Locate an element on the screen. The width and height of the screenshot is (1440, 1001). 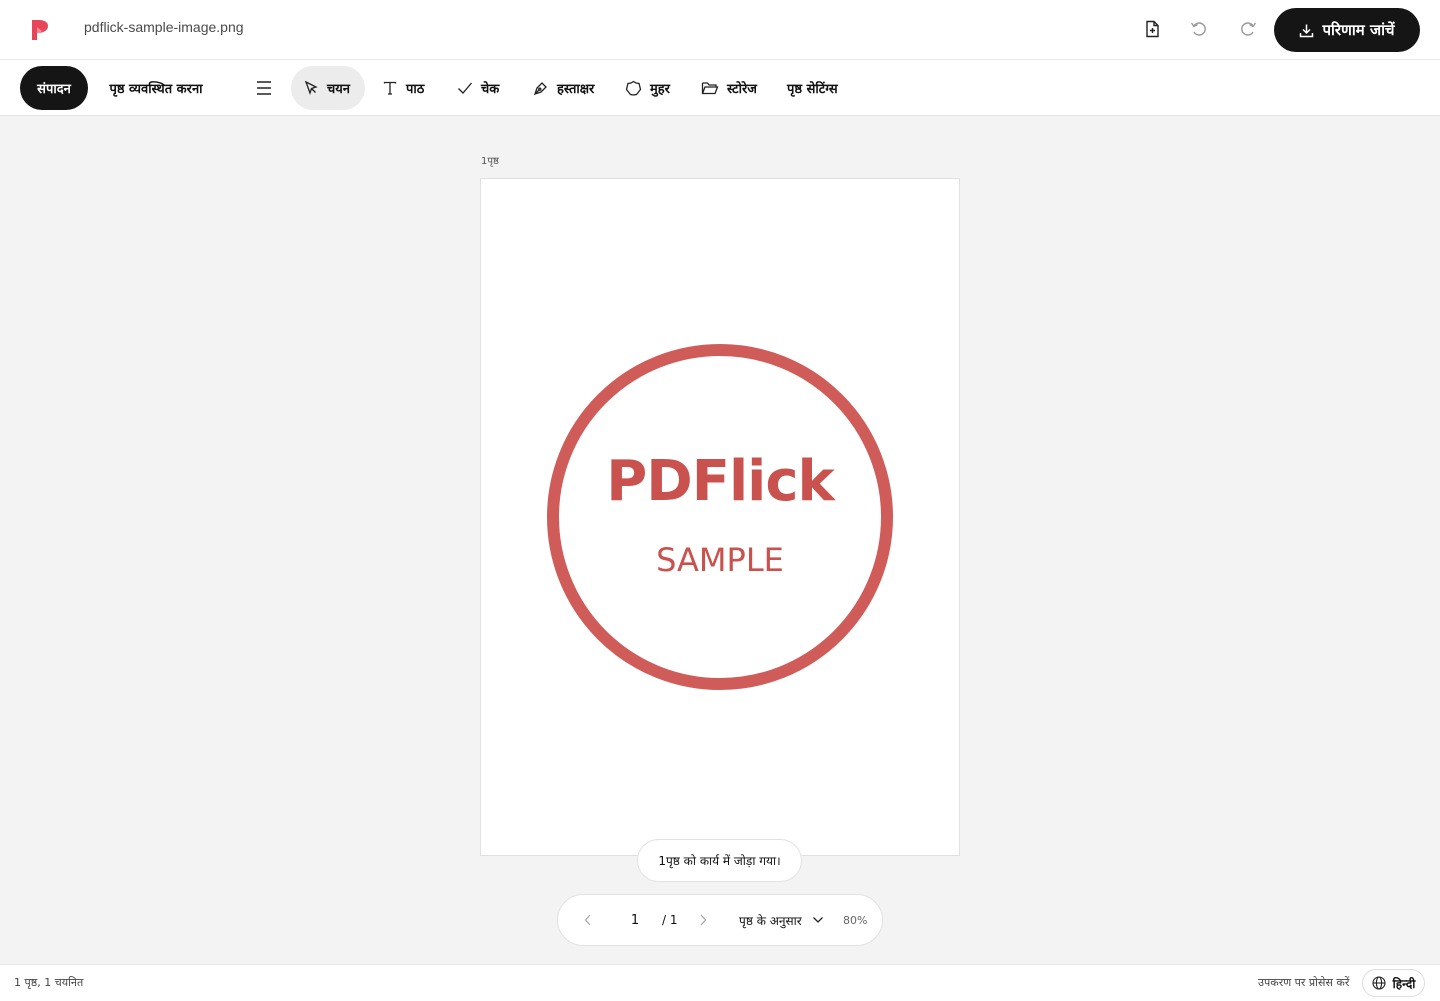
tool-page-settings-label: पृष्ठ सेटिंग्स is located at coordinates (812, 89).